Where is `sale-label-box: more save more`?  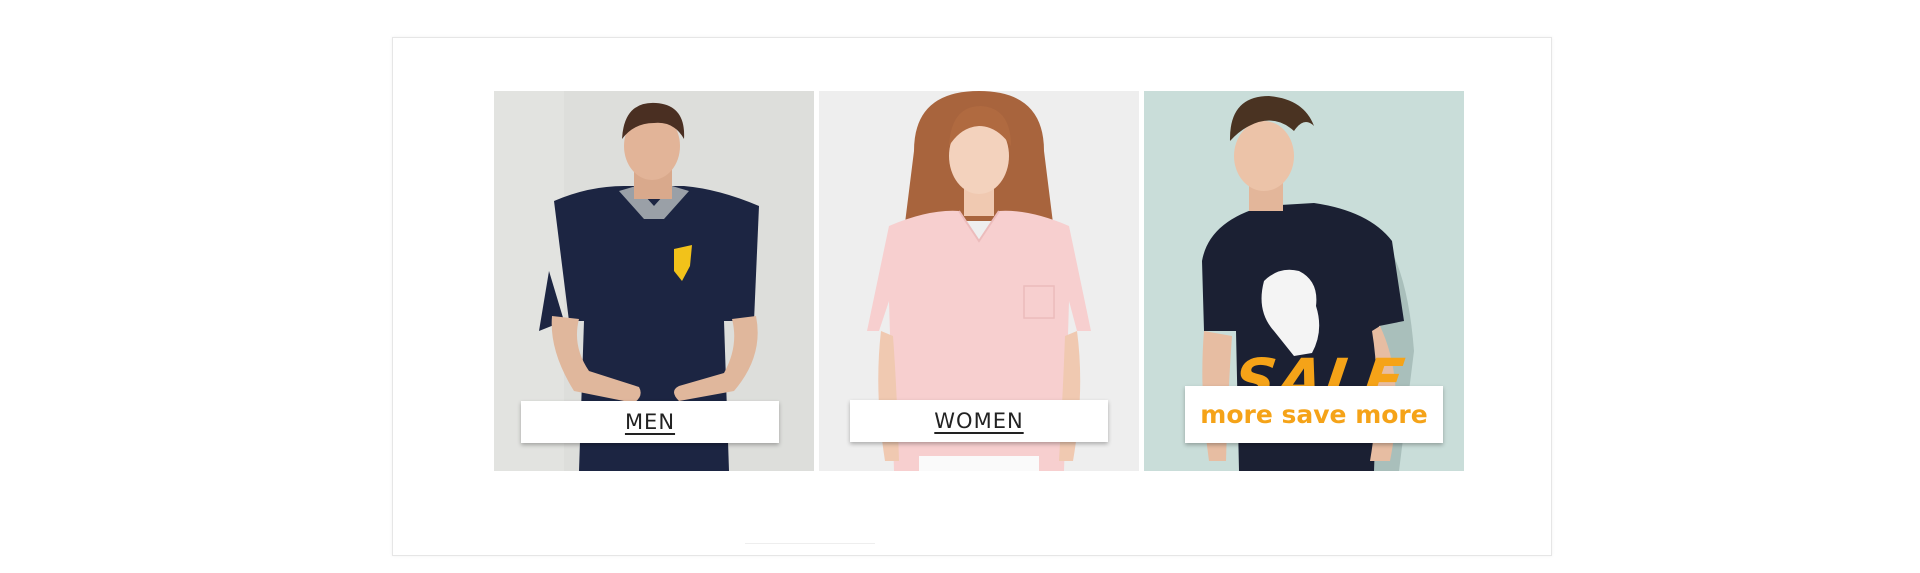 sale-label-box: more save more is located at coordinates (1314, 414).